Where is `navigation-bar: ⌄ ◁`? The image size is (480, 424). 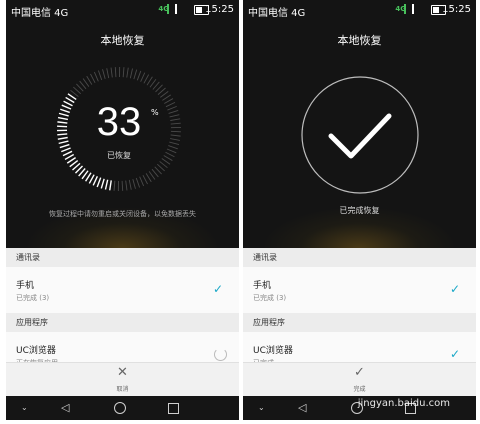 navigation-bar: ⌄ ◁ is located at coordinates (122, 408).